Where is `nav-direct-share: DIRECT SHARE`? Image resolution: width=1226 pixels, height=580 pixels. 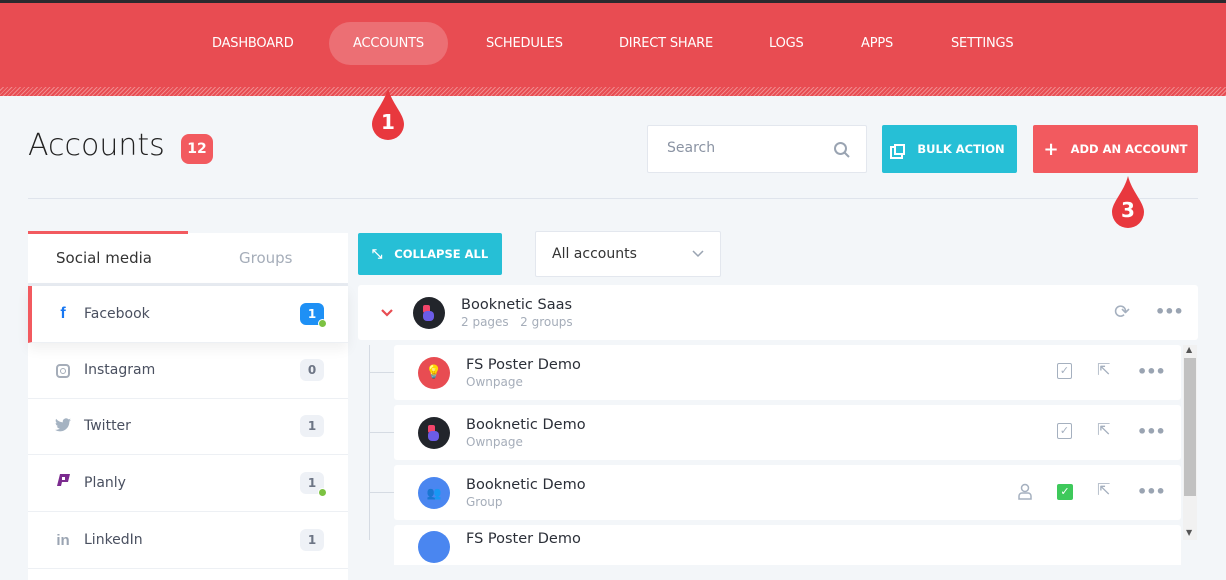
nav-direct-share: DIRECT SHARE is located at coordinates (666, 43).